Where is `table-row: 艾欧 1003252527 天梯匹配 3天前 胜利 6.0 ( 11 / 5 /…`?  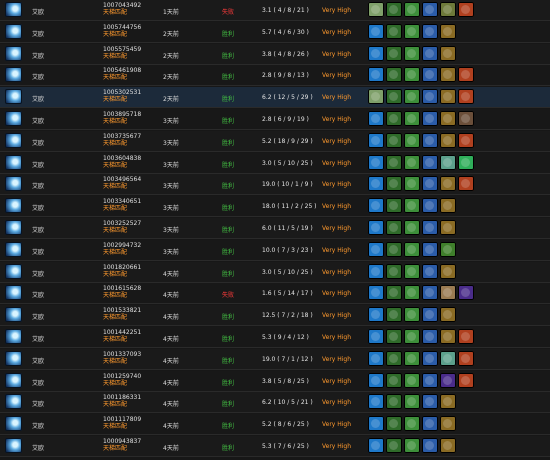
table-row: 艾欧 1003252527 天梯匹配 3天前 胜利 6.0 ( 11 / 5 /… is located at coordinates (275, 228).